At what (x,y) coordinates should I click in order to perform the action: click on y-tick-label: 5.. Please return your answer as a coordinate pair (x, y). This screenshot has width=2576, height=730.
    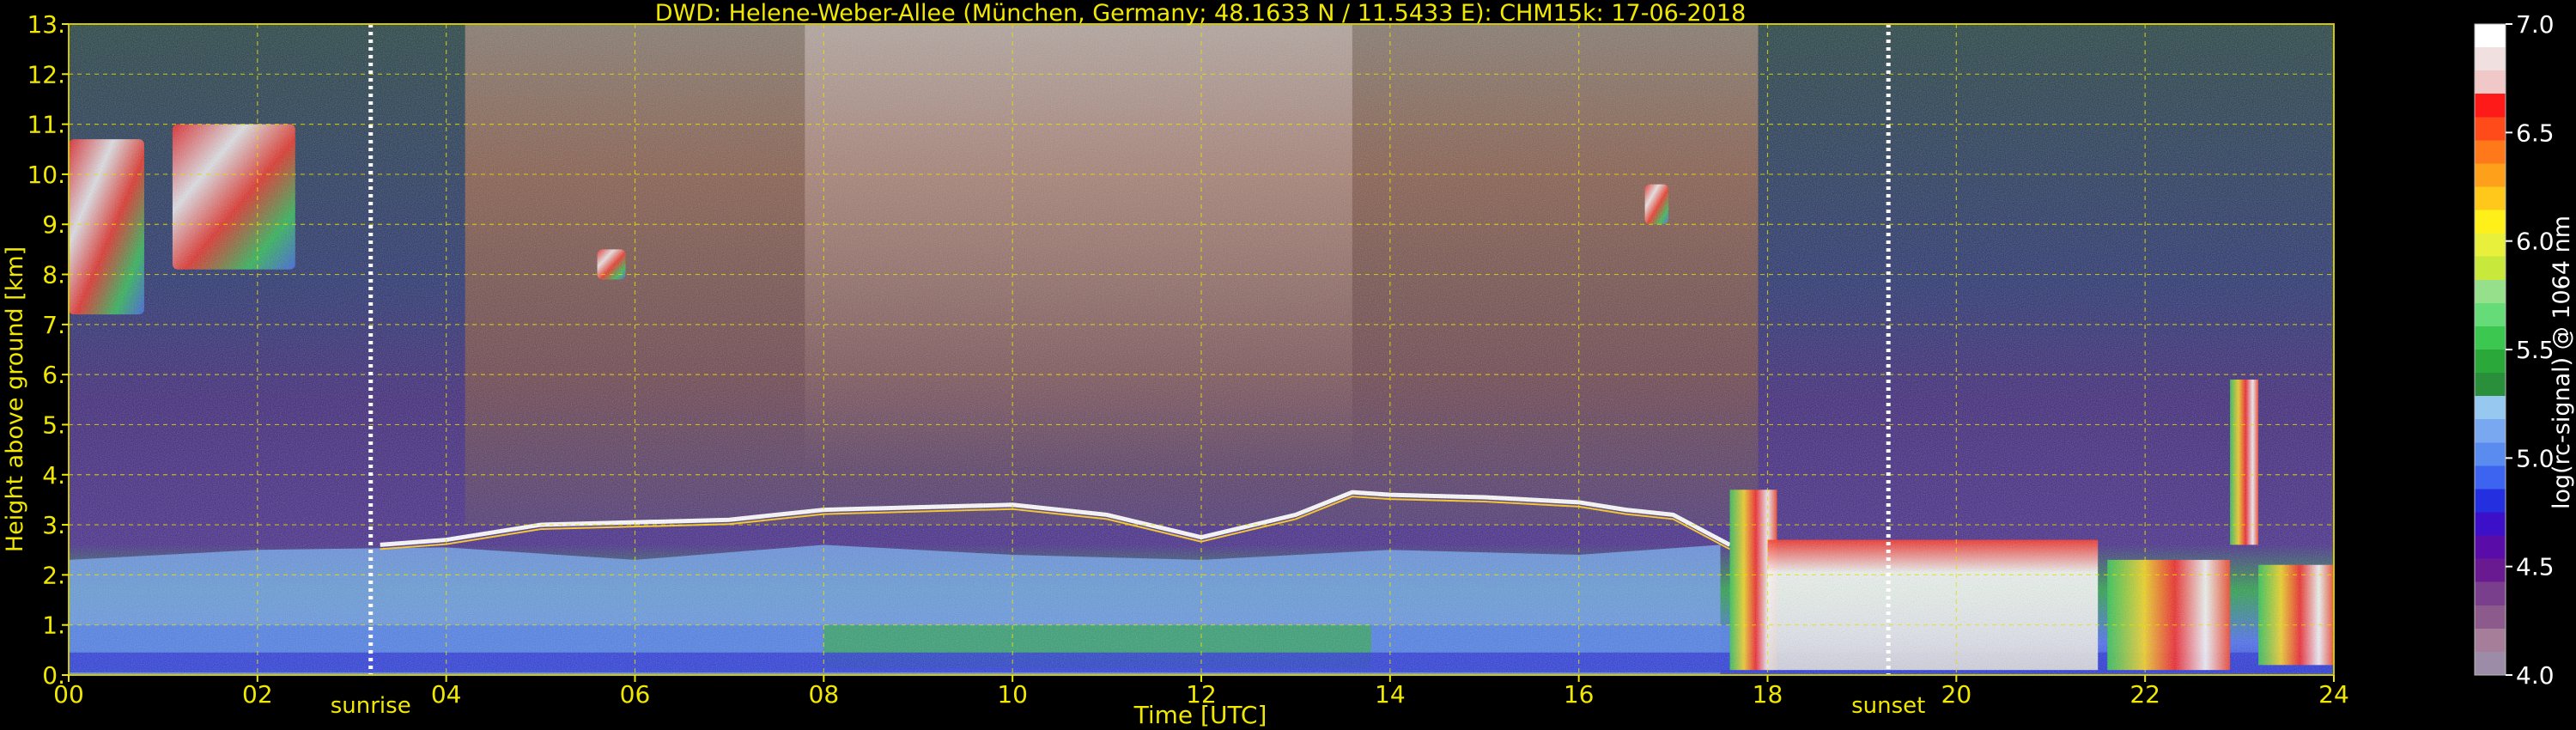
    Looking at the image, I should click on (53, 425).